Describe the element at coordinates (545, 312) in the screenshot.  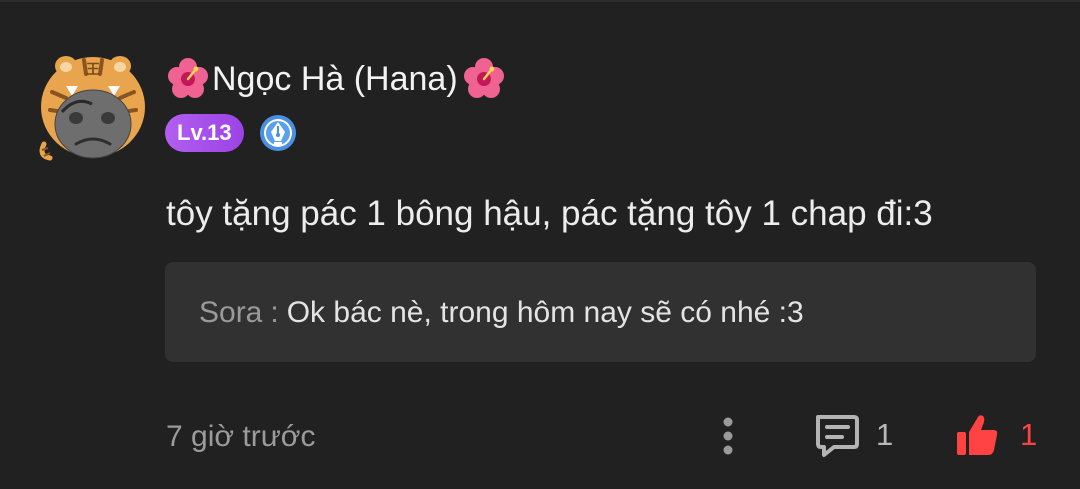
I see `reply-text: Ok bác nè, trong hôm nay sẽ có nhé :3` at that location.